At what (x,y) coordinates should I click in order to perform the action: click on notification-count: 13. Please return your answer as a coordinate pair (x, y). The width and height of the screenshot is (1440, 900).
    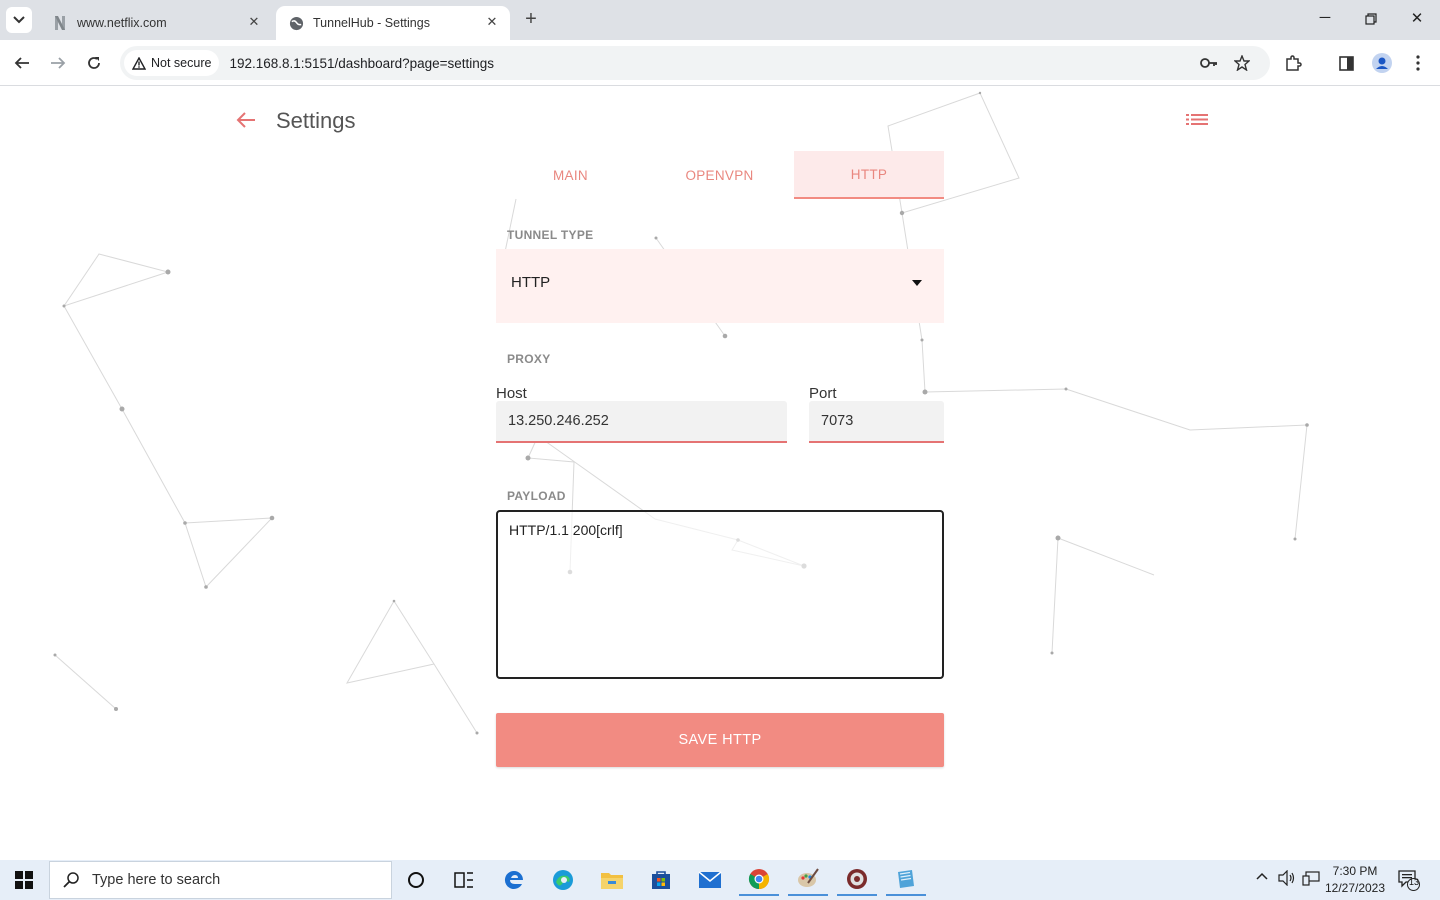
    Looking at the image, I should click on (1413, 882).